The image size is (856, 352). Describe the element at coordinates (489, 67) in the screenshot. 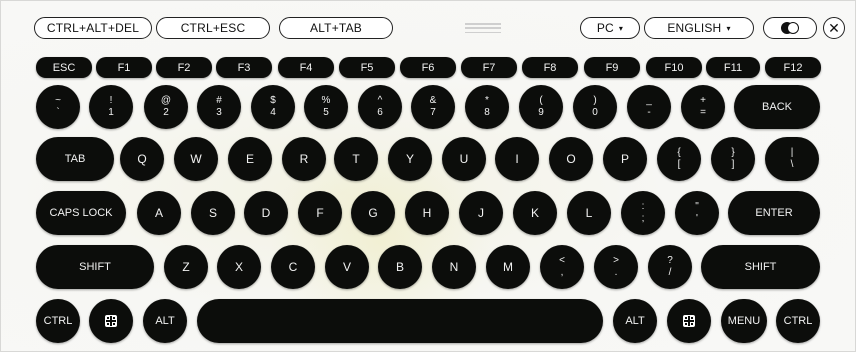

I see `key-f7: F7` at that location.